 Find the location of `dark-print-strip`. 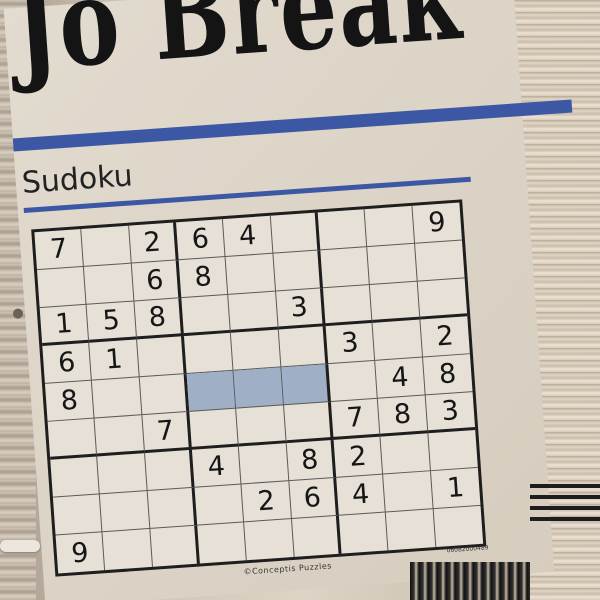

dark-print-strip is located at coordinates (470, 581).